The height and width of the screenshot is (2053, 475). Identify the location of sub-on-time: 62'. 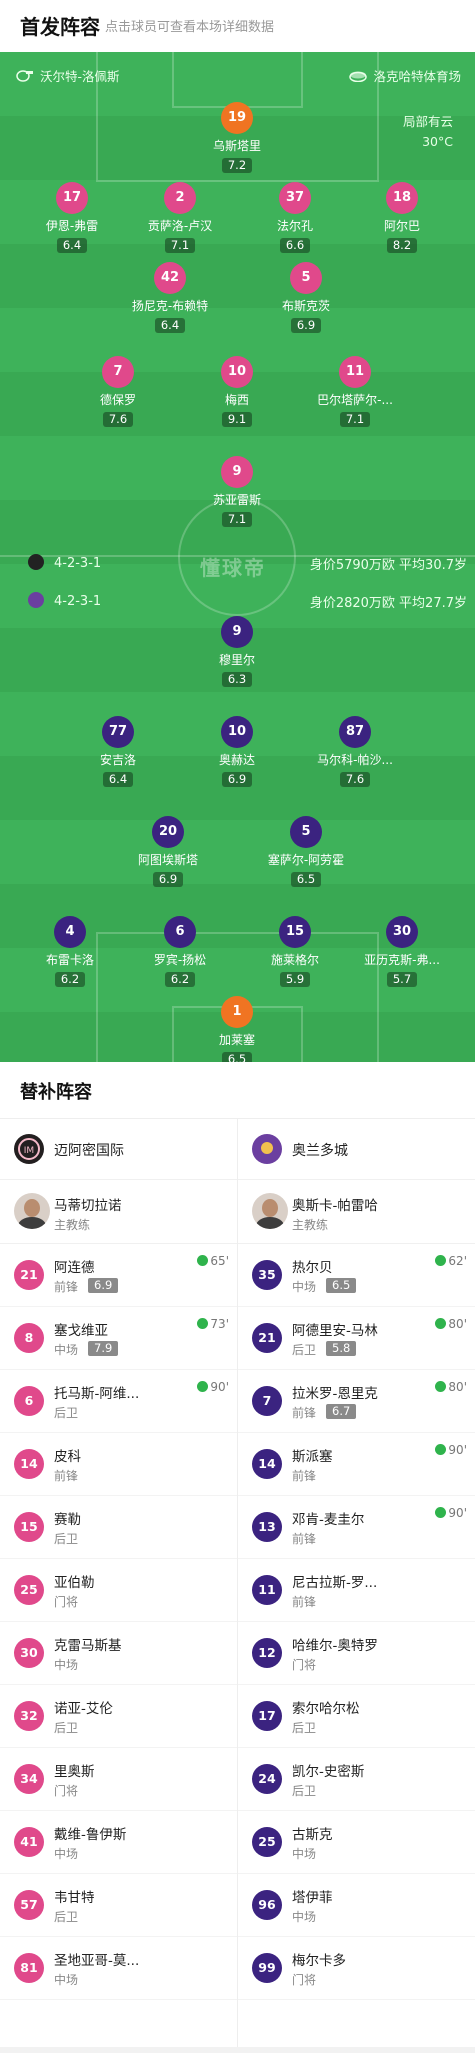
(451, 1261).